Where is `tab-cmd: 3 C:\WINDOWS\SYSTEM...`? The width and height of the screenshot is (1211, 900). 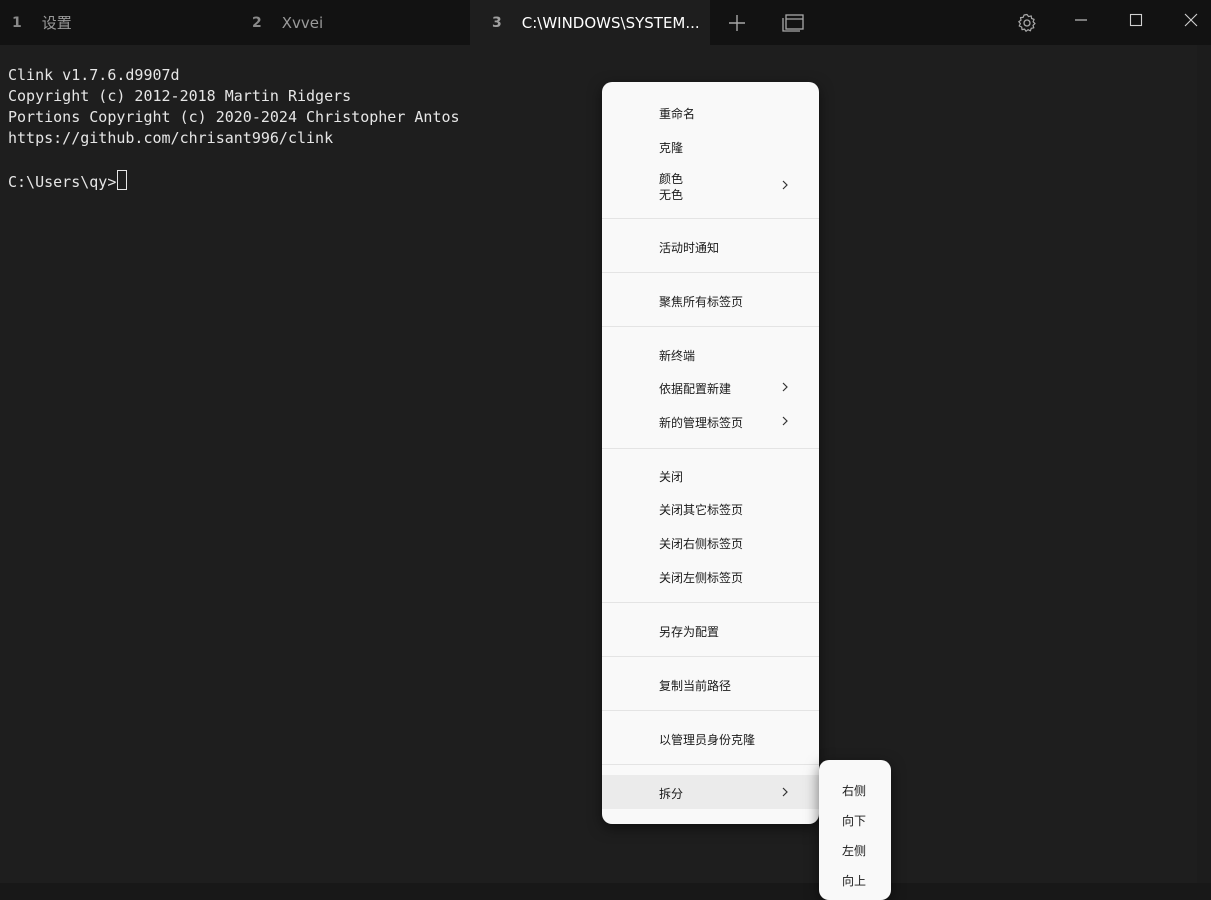
tab-cmd: 3 C:\WINDOWS\SYSTEM... is located at coordinates (590, 22).